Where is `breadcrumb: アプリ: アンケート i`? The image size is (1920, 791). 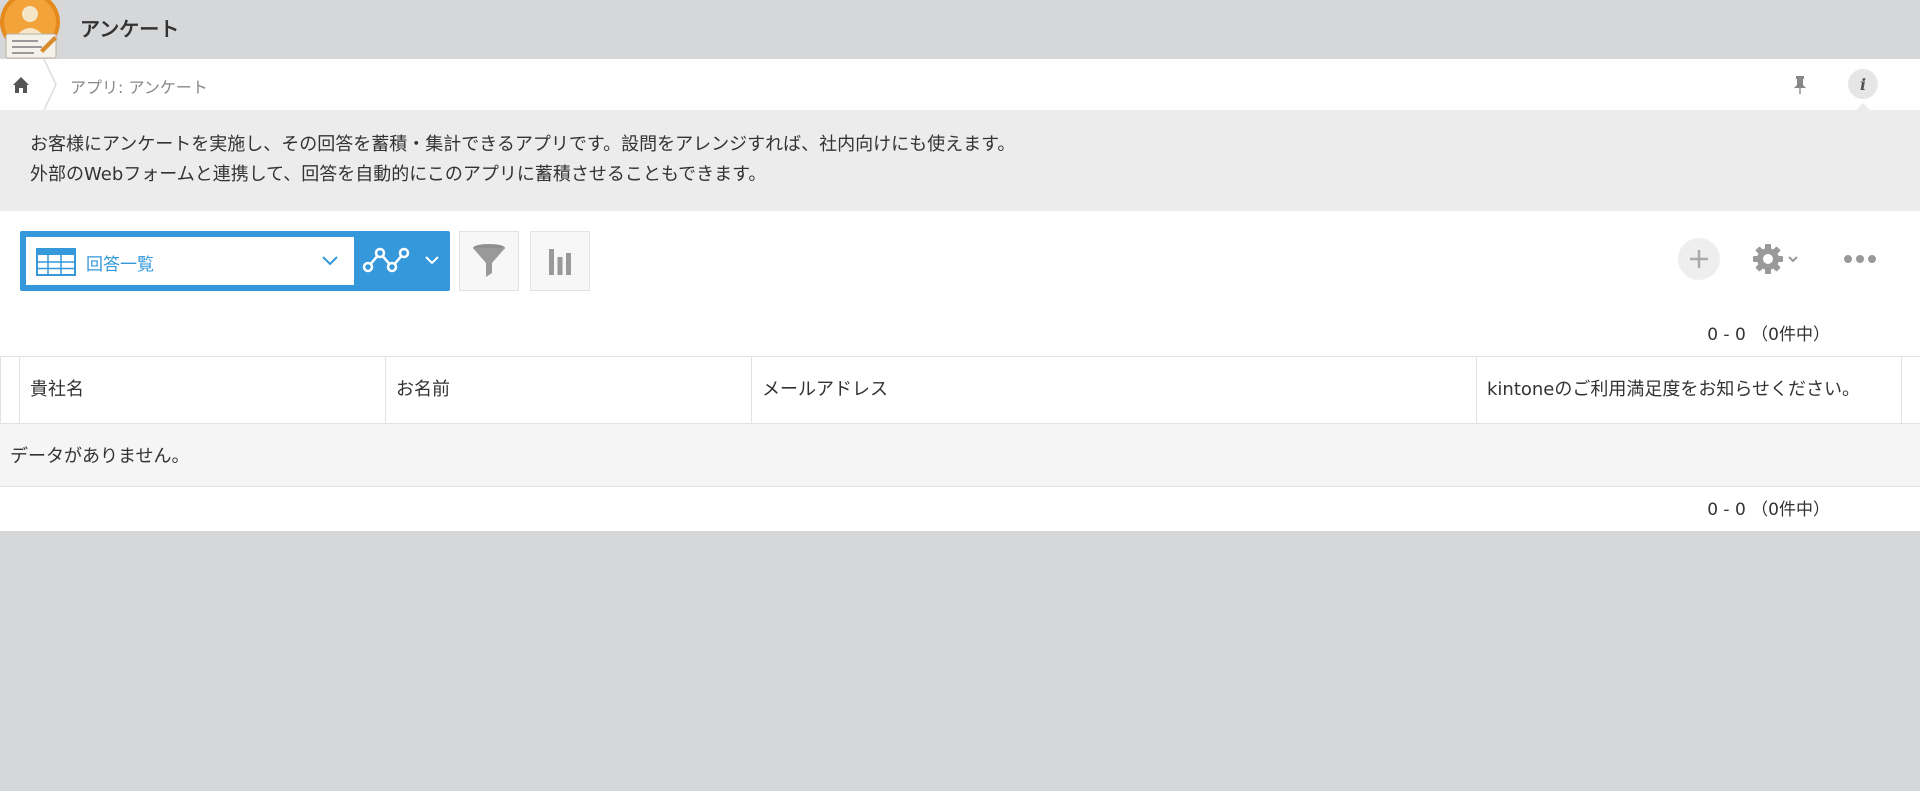 breadcrumb: アプリ: アンケート i is located at coordinates (960, 84).